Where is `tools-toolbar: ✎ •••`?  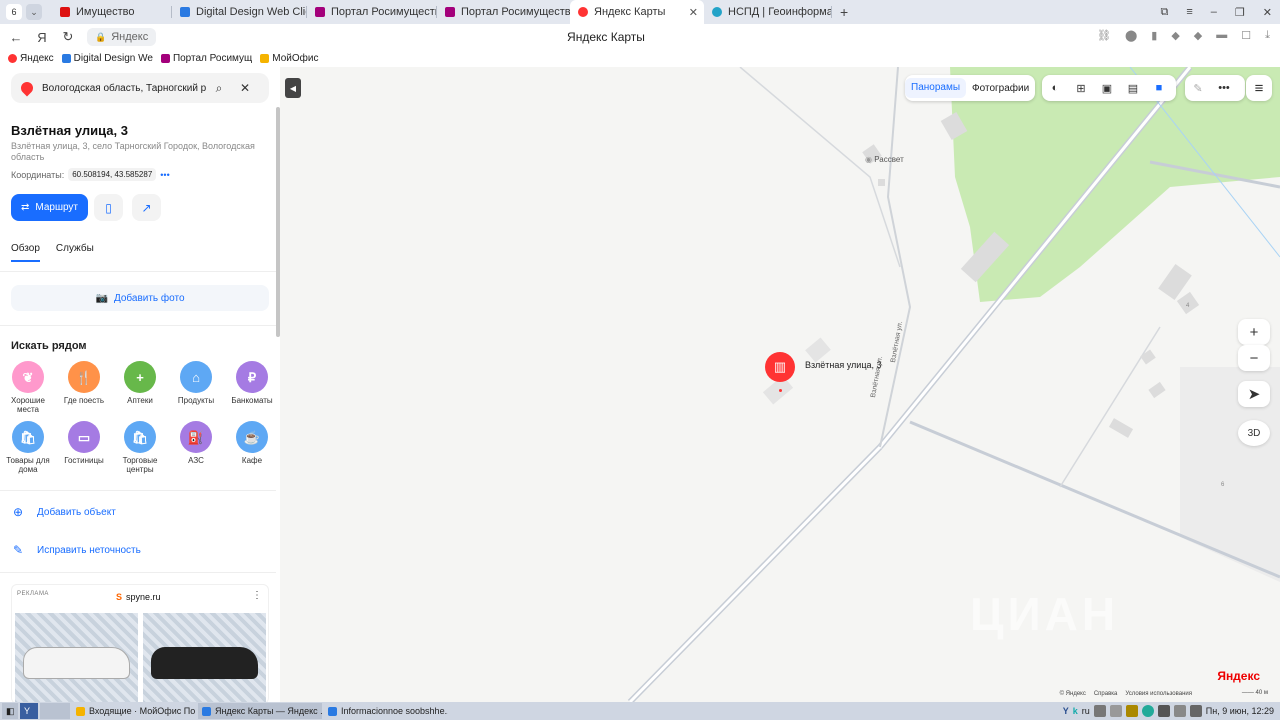 tools-toolbar: ✎ ••• is located at coordinates (1215, 88).